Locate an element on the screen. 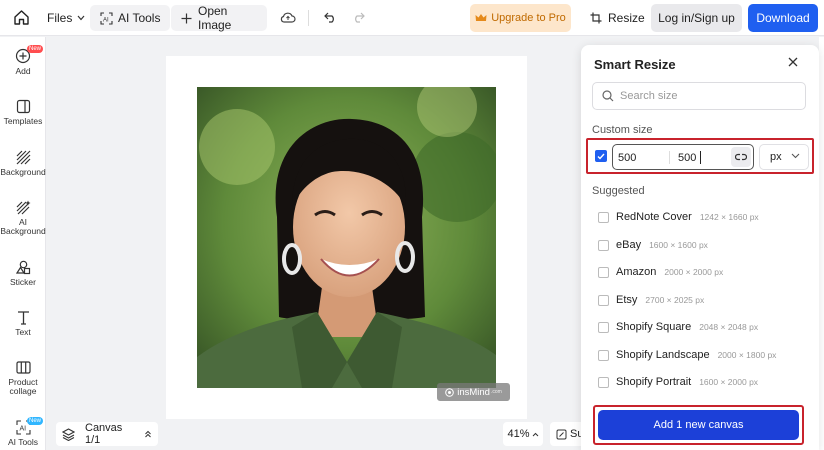 The height and width of the screenshot is (450, 824). suggestion-size: 2048 × 2048 px is located at coordinates (729, 327).